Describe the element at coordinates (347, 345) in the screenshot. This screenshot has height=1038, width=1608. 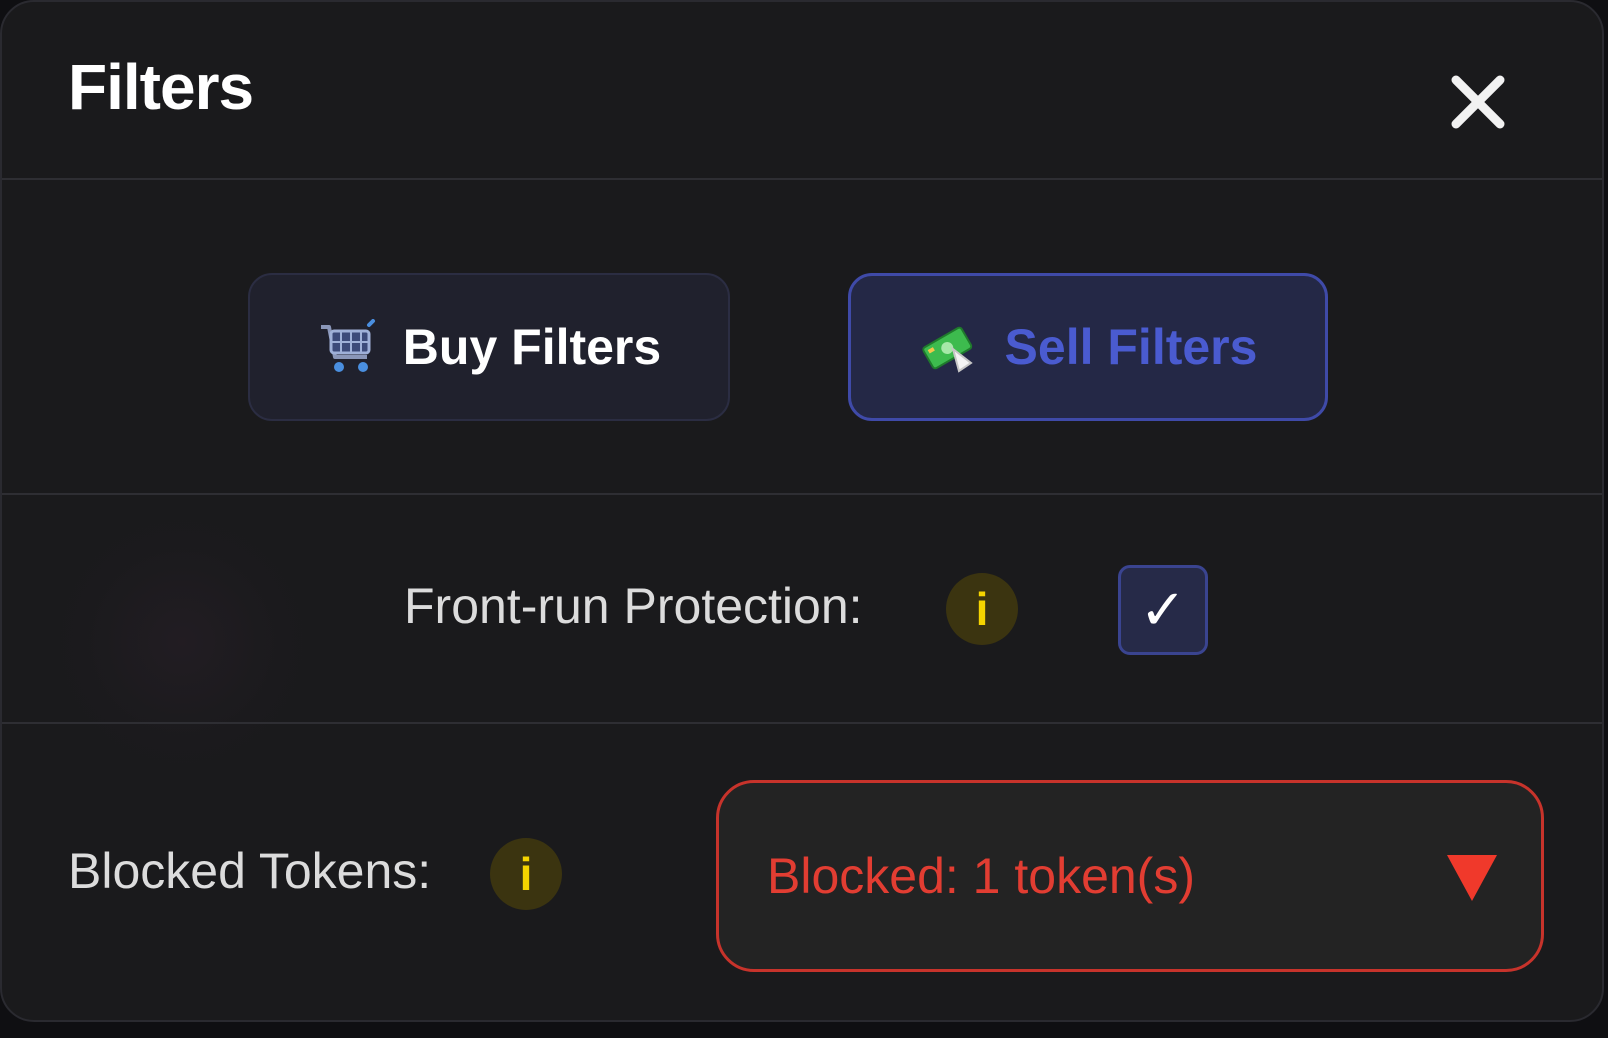
I see `shopping-cart-icon` at that location.